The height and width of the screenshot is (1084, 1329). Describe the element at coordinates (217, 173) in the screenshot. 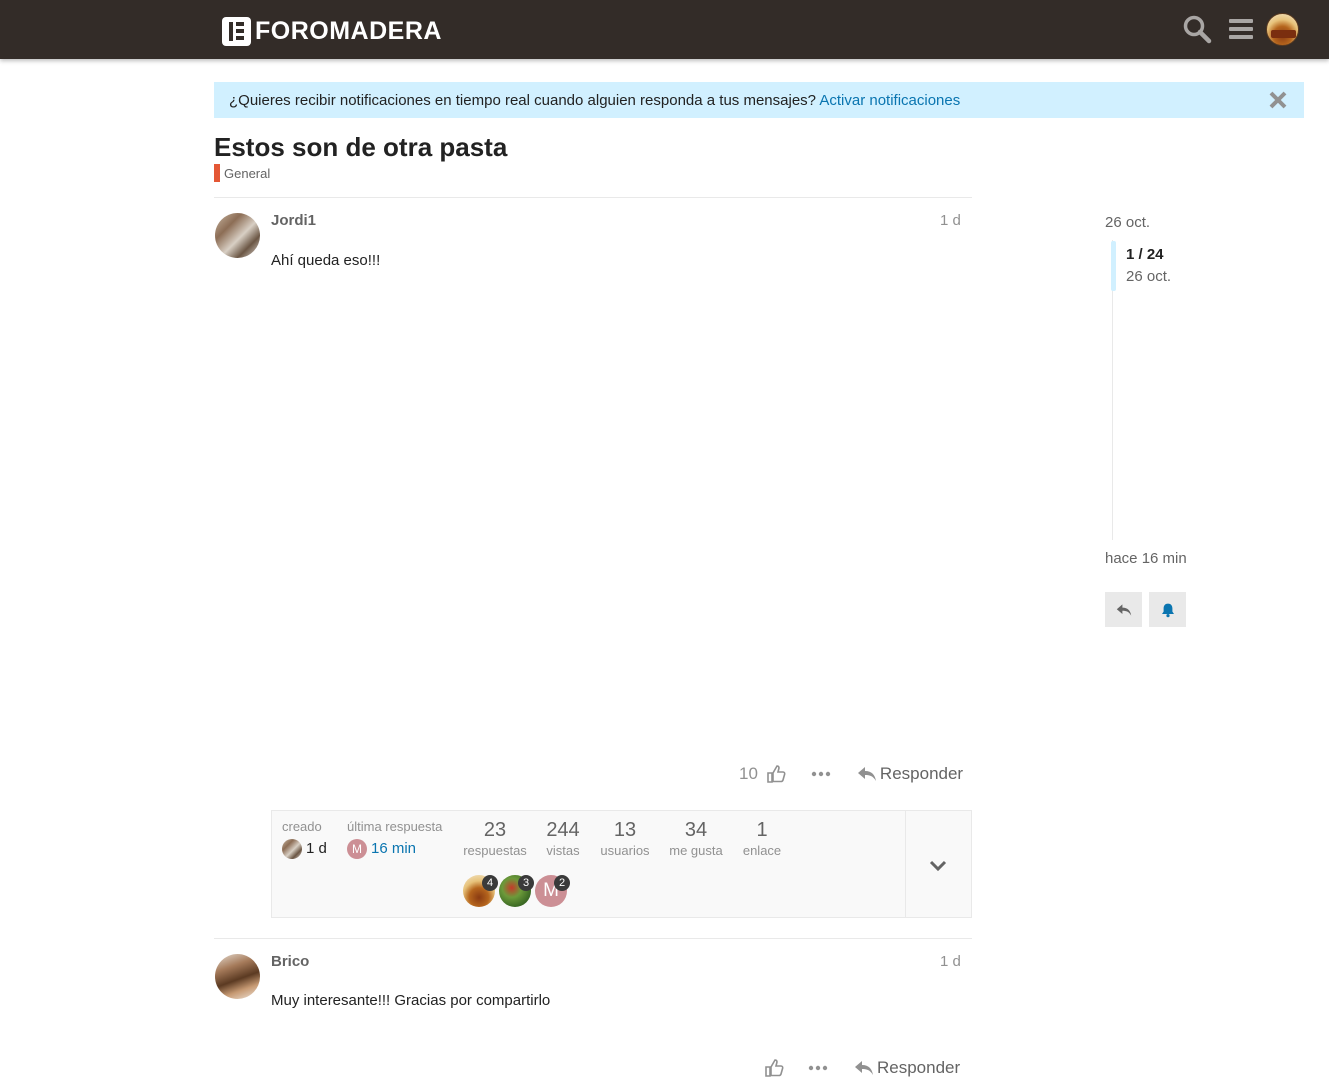

I see `category-color-swatch` at that location.